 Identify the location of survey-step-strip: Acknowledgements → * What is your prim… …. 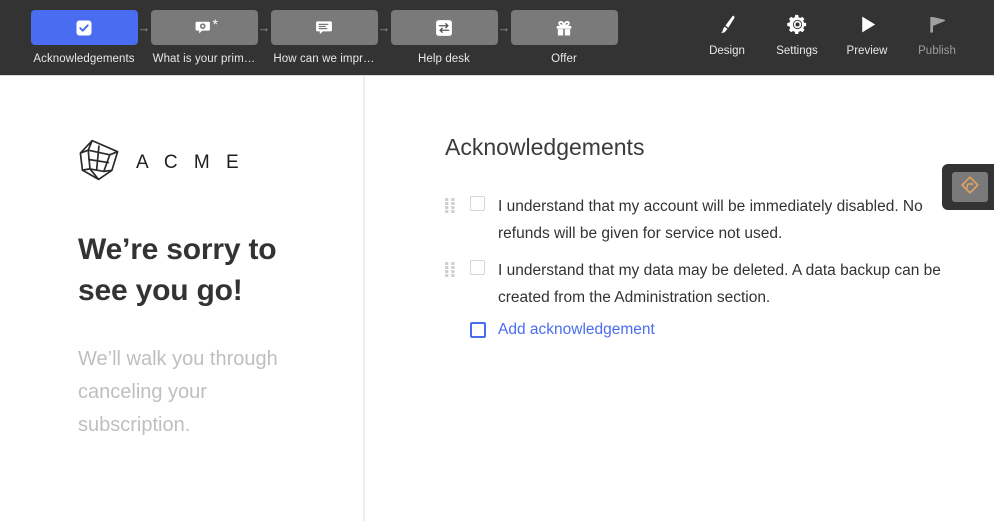
(312, 32).